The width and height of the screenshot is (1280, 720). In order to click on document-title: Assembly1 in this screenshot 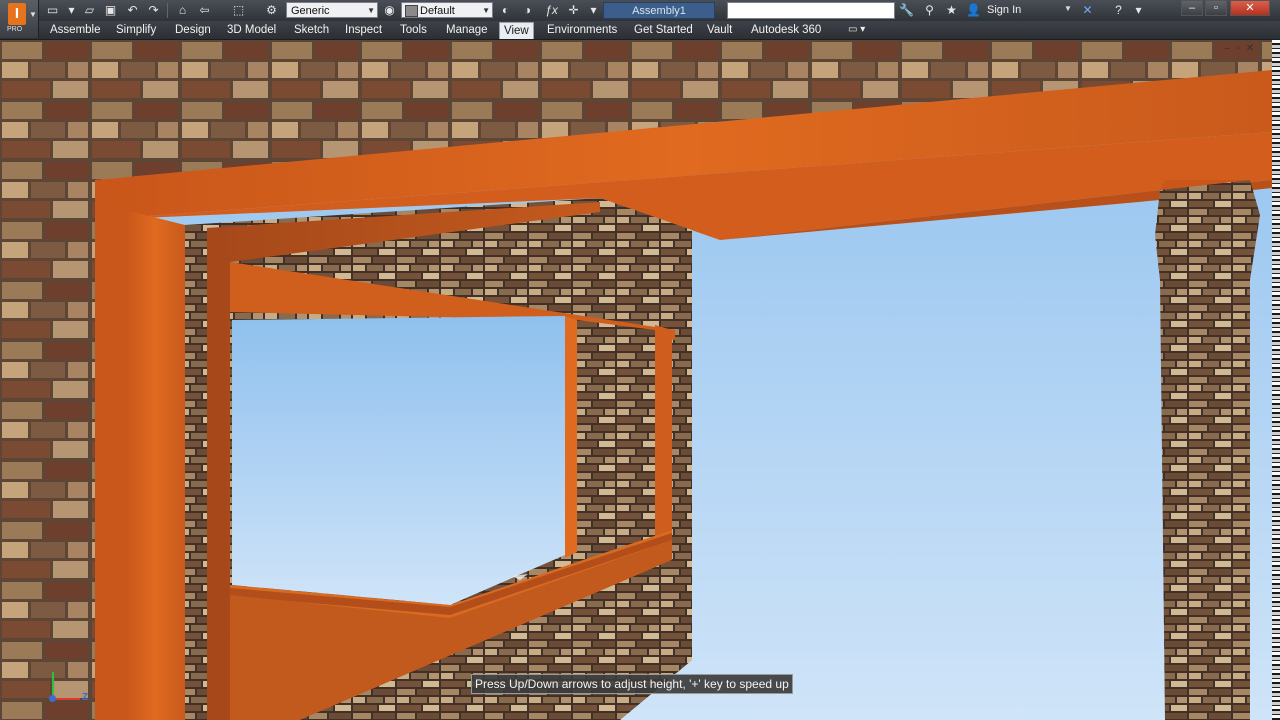, I will do `click(659, 10)`.